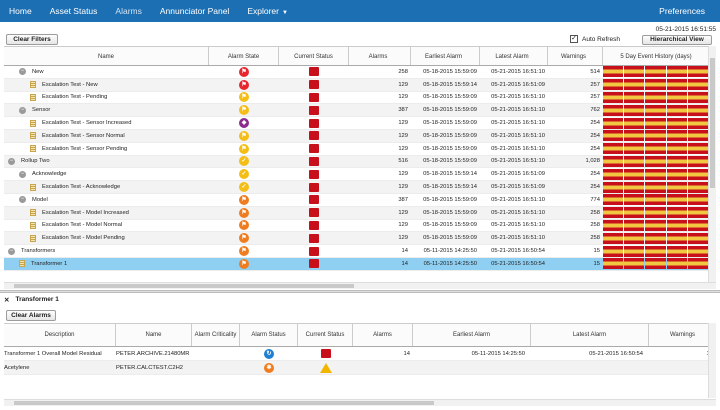  Describe the element at coordinates (450, 174) in the screenshot. I see `row-earliest-alarm: 05-18-2015 15:59:14` at that location.